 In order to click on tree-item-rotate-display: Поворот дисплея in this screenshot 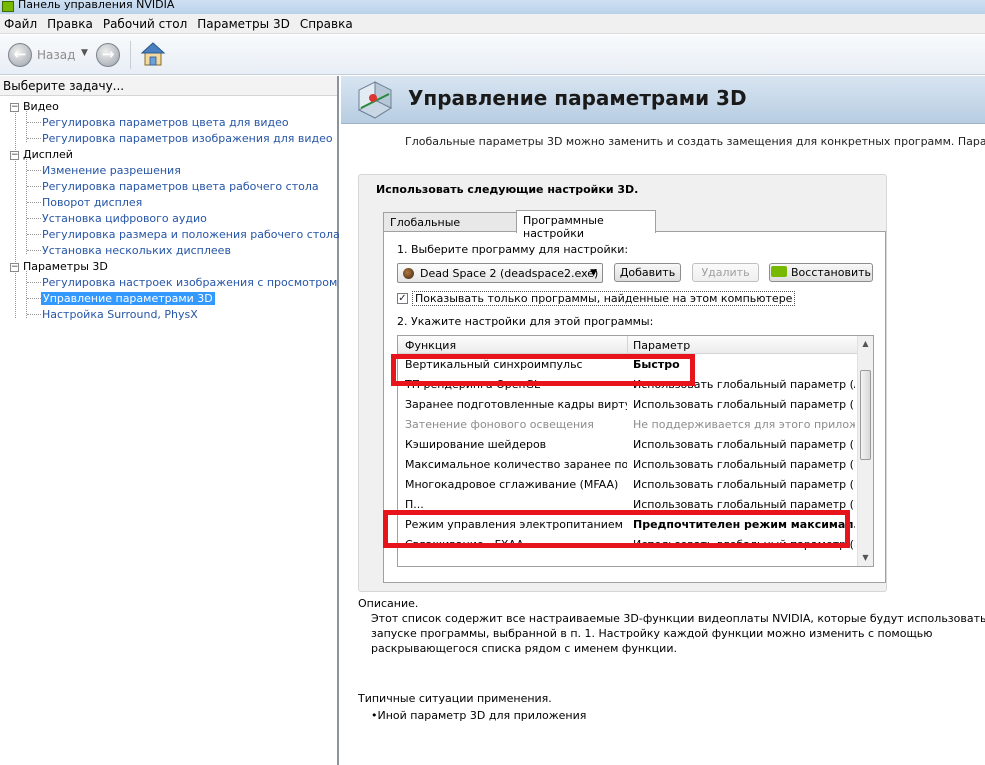, I will do `click(92, 202)`.